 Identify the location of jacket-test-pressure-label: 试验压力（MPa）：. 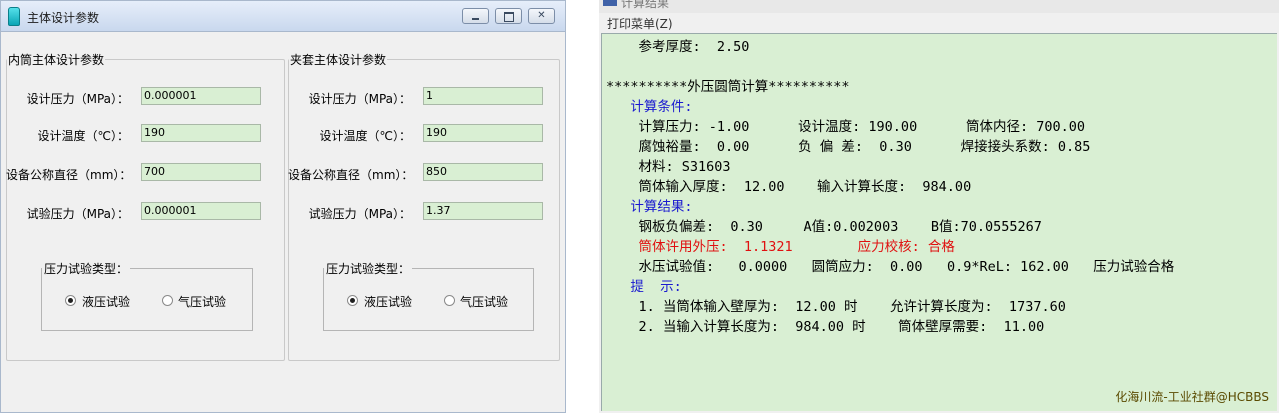
(359, 214).